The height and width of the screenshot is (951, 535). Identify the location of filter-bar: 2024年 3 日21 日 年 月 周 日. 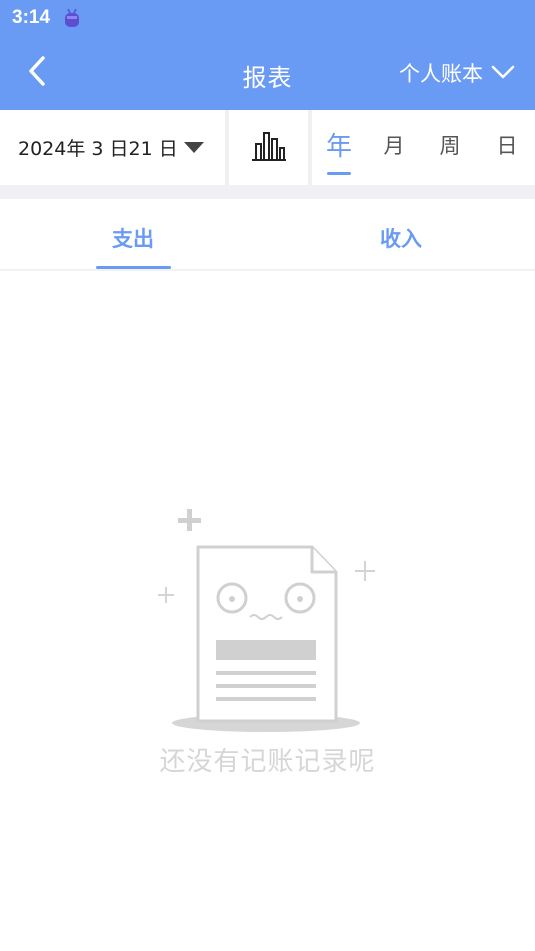
(267, 147).